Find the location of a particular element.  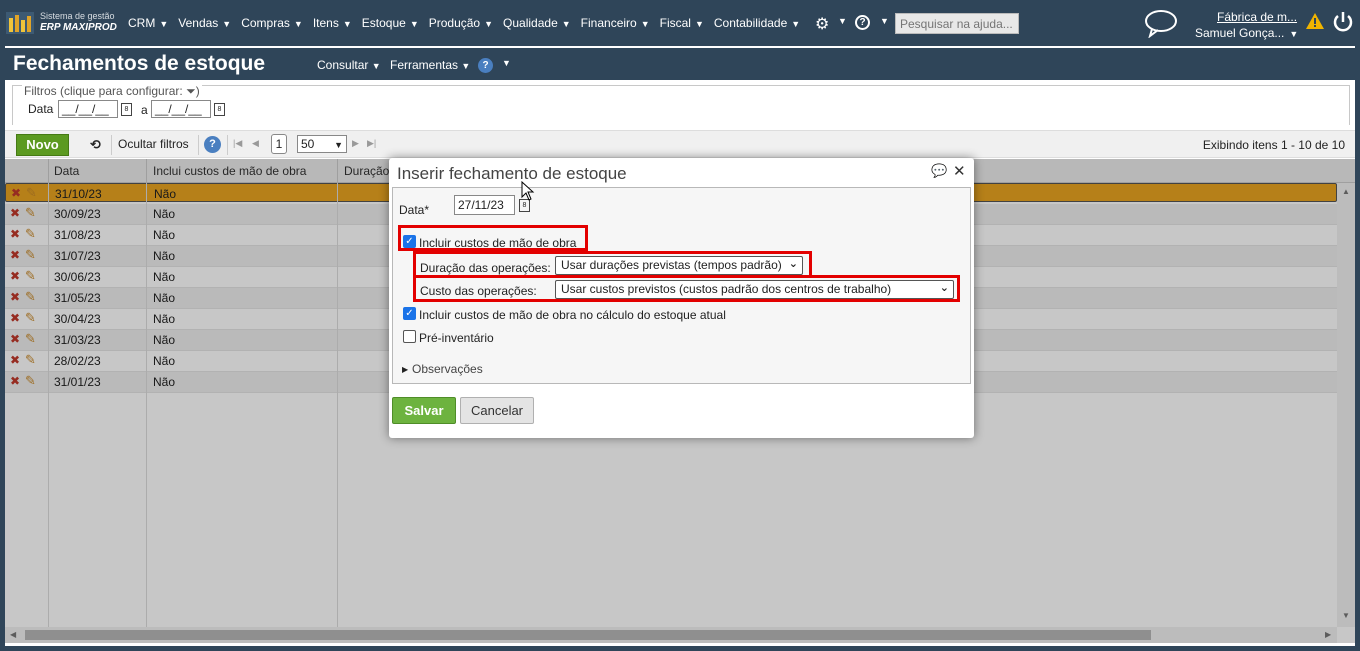

logo-line1: Sistema de gestão is located at coordinates (77, 16).